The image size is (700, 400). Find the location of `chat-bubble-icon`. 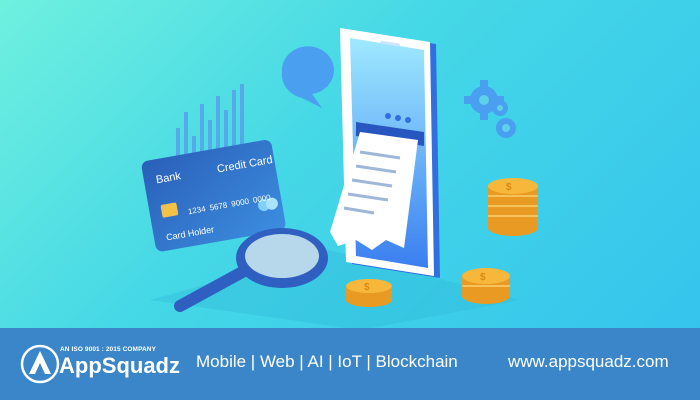

chat-bubble-icon is located at coordinates (307, 77).